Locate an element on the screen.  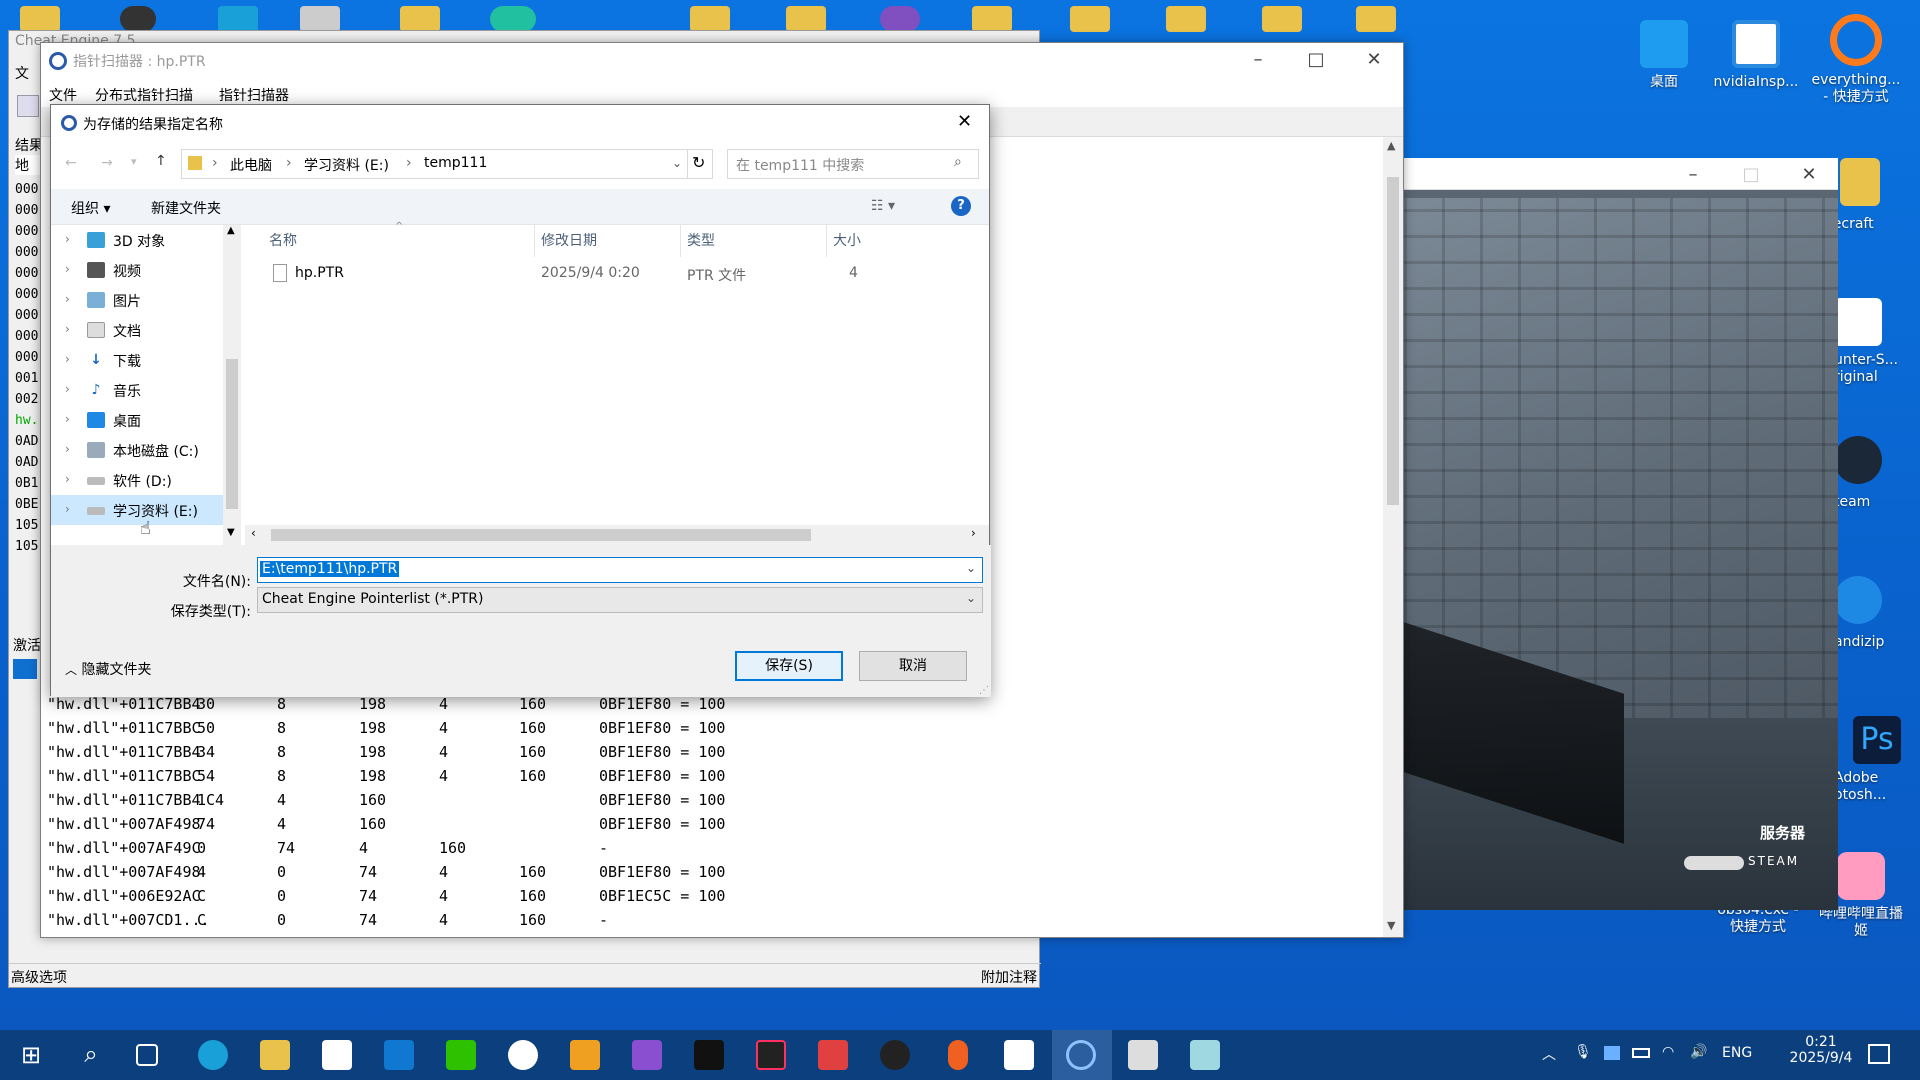
address-bar: › 此电脑 › 学习资料 (E:) › temp111 ⌄ is located at coordinates (447, 164).